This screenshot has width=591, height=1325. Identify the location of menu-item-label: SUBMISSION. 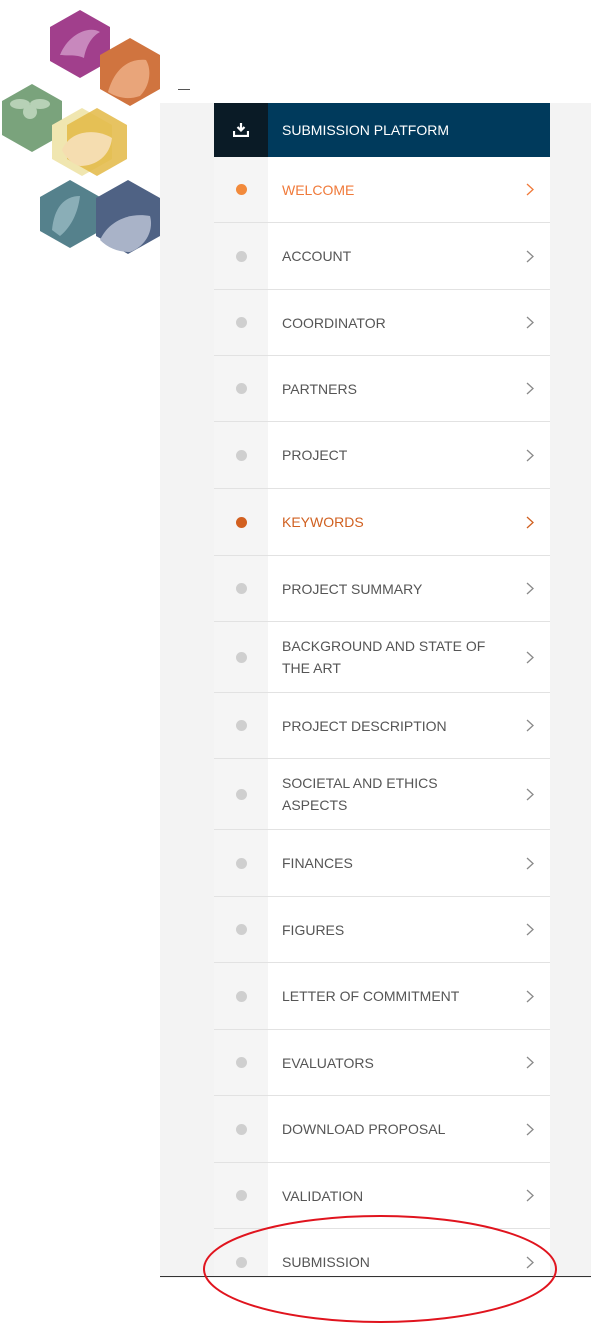
(326, 1262).